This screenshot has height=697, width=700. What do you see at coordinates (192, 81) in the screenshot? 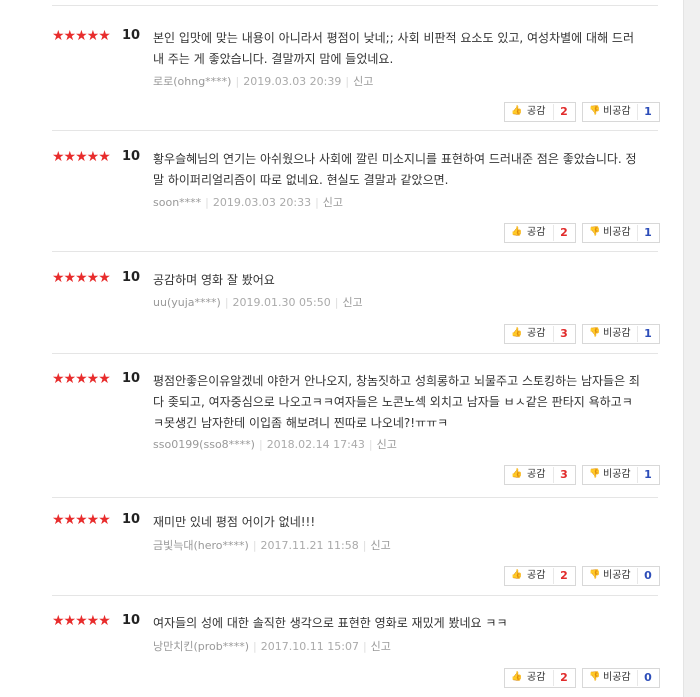
I see `review-author: 로로(ohng****)` at bounding box center [192, 81].